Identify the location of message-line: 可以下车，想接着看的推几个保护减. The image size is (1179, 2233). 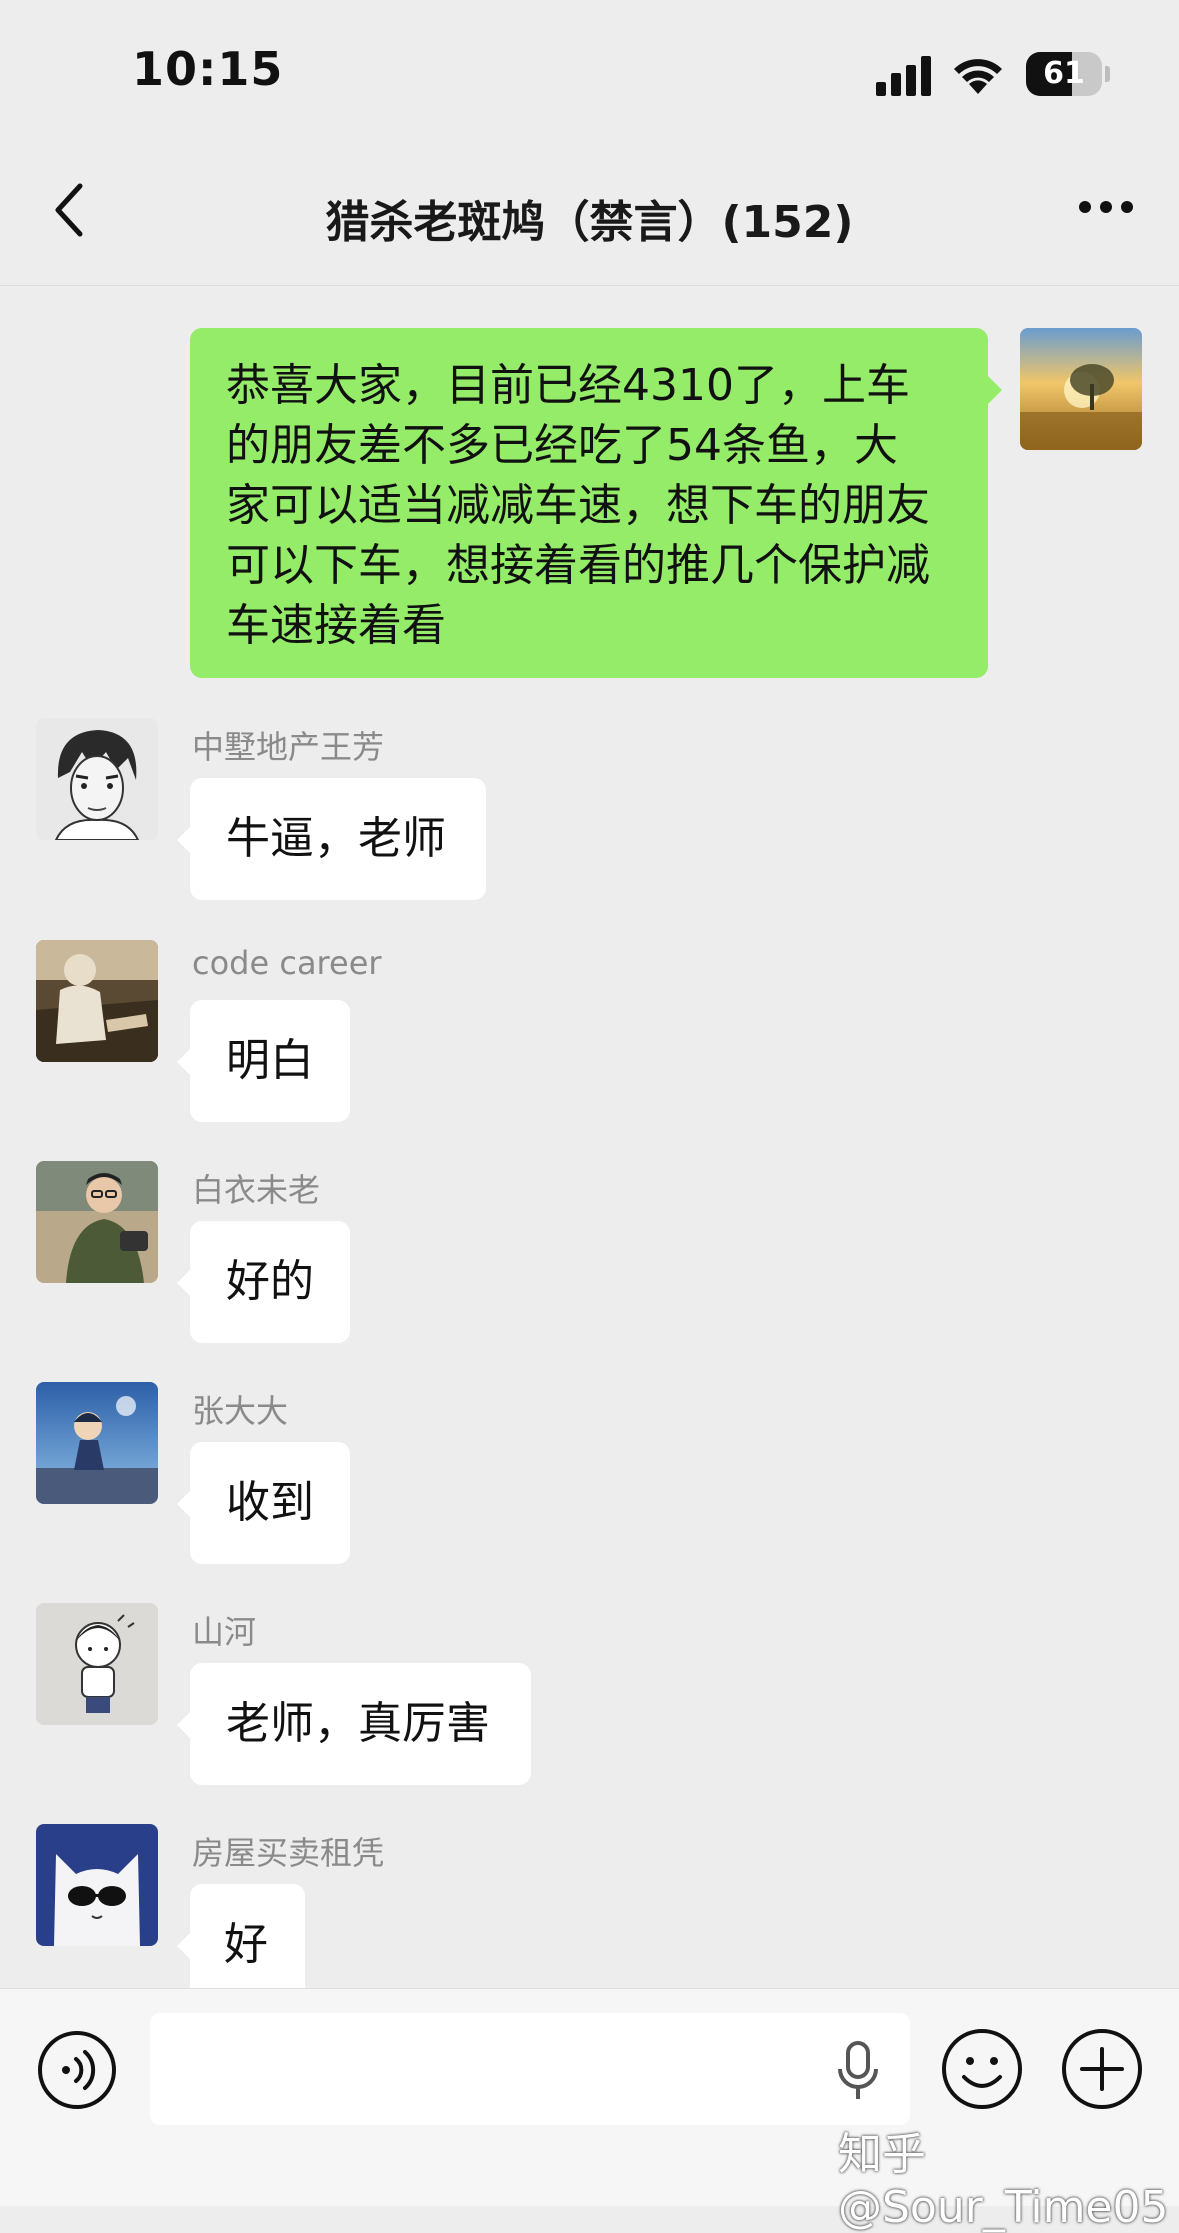
(578, 565).